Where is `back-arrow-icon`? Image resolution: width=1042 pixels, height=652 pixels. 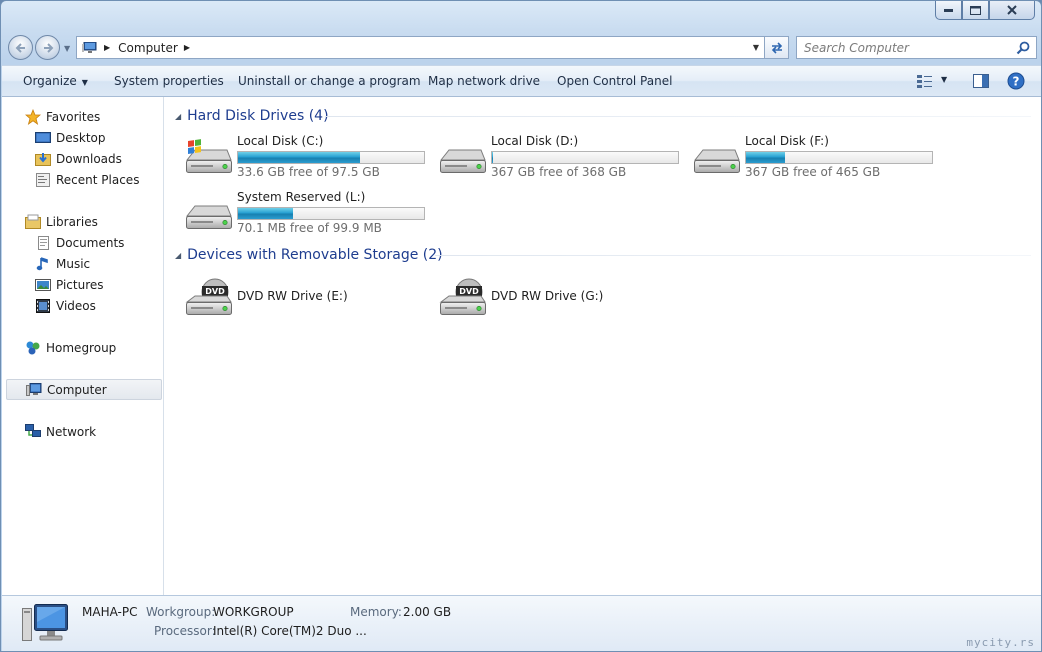 back-arrow-icon is located at coordinates (20, 47).